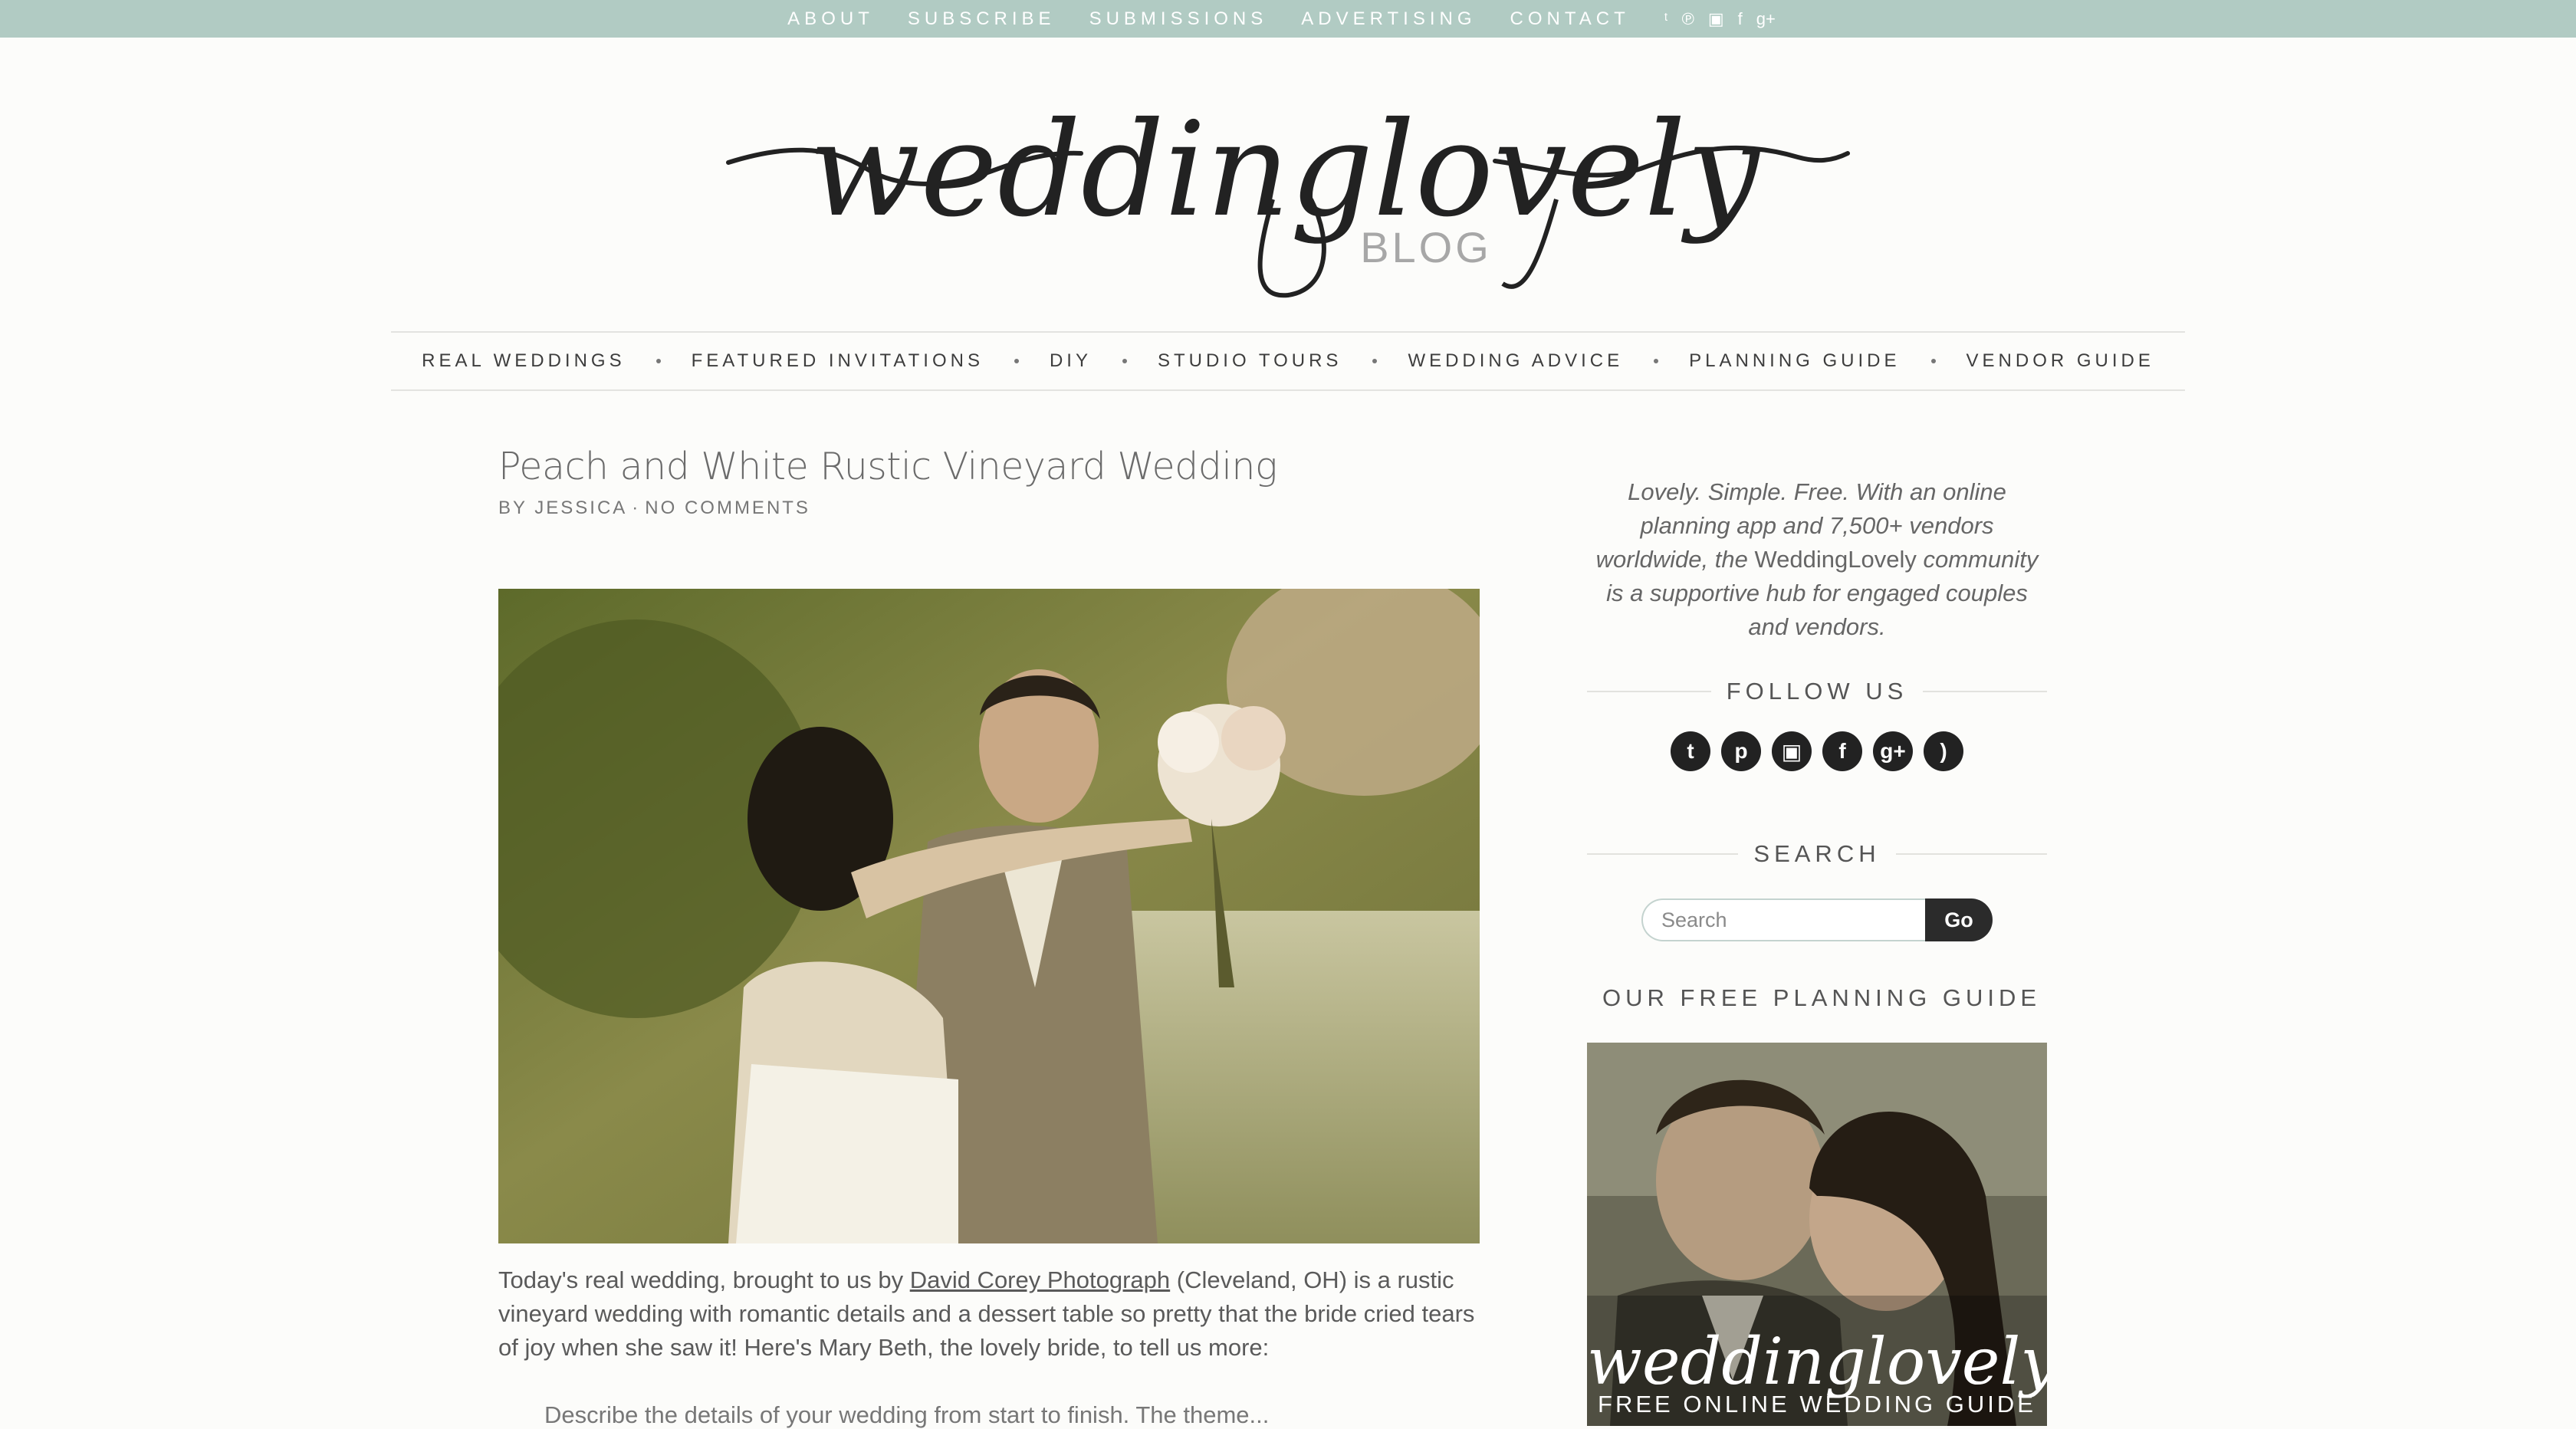 This screenshot has height=1429, width=2576. I want to click on post-author: BY JESSICA, so click(562, 508).